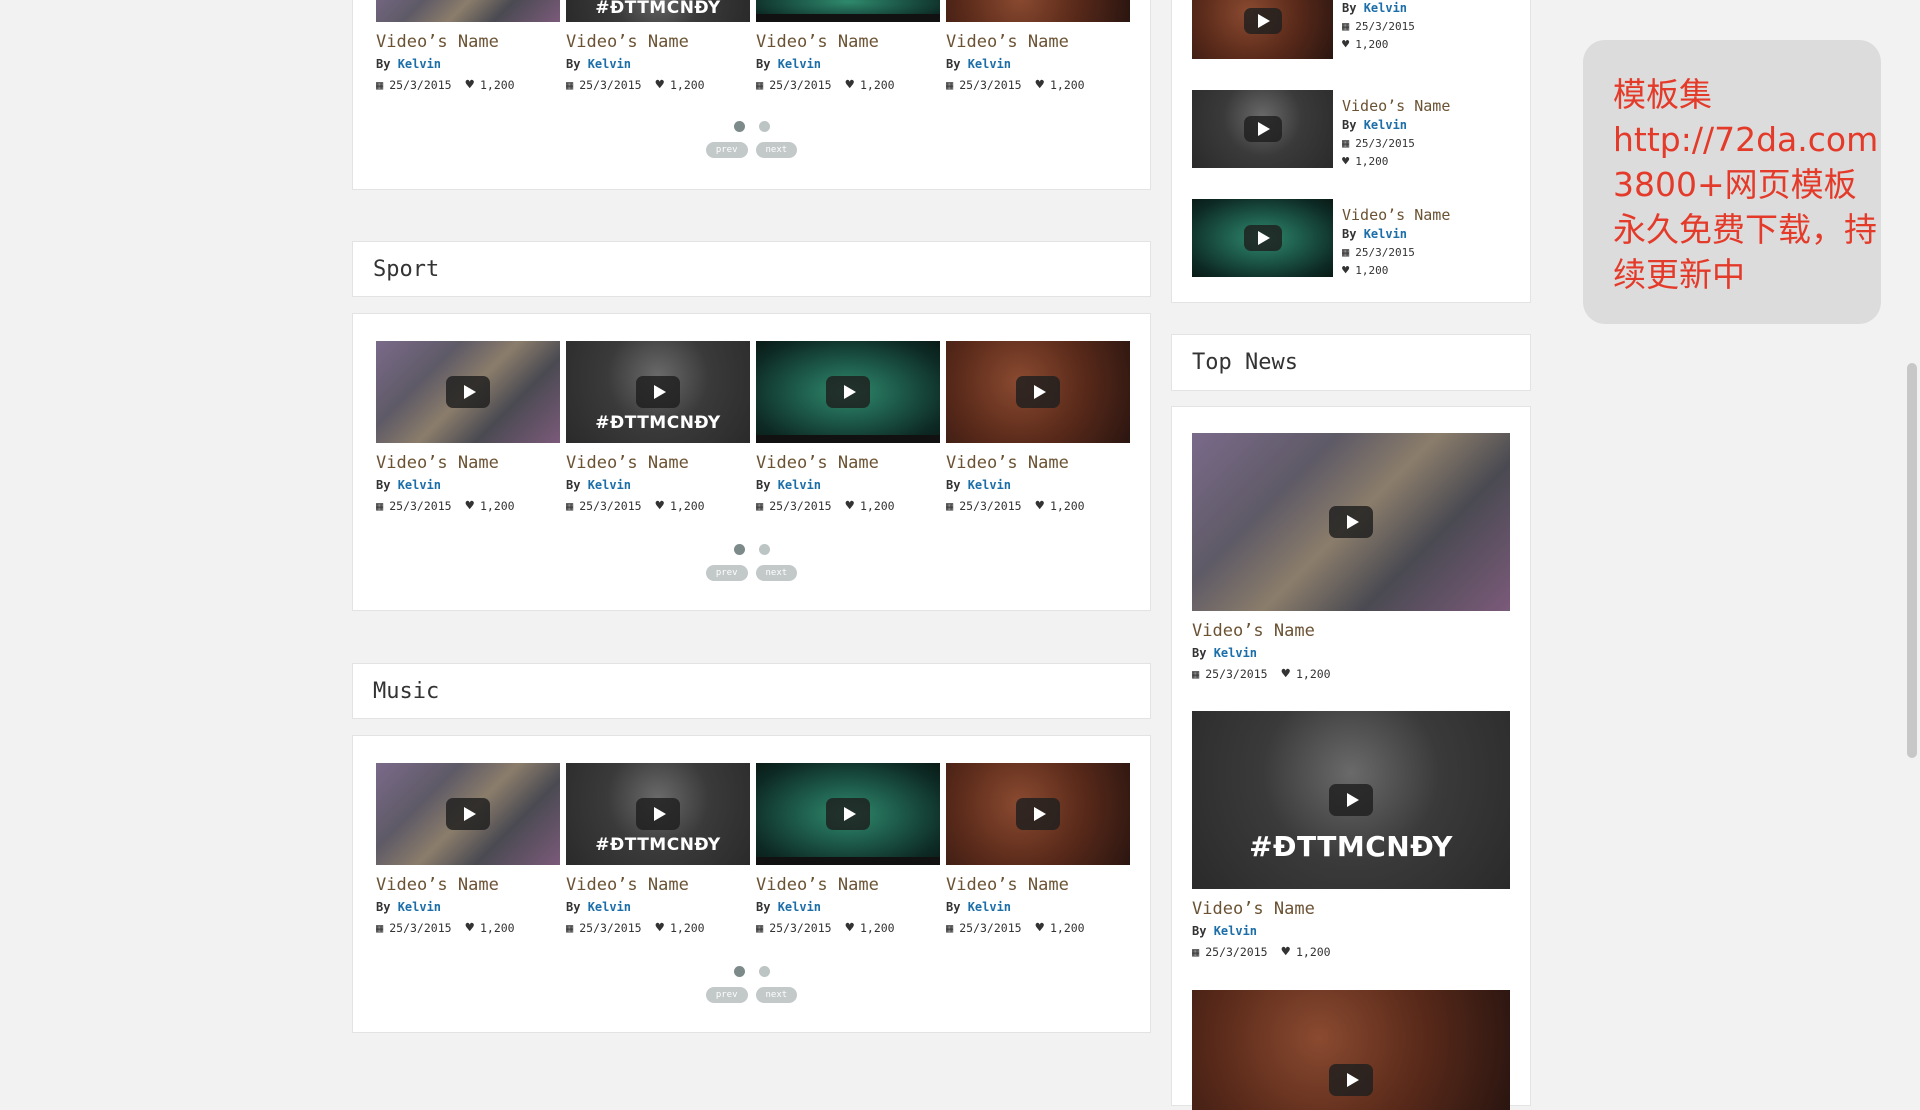 The image size is (1920, 1110). I want to click on sidebar-video-item: By Kelvin ▦ 25/3/2015 ♥ 1,200, so click(1303, 29).